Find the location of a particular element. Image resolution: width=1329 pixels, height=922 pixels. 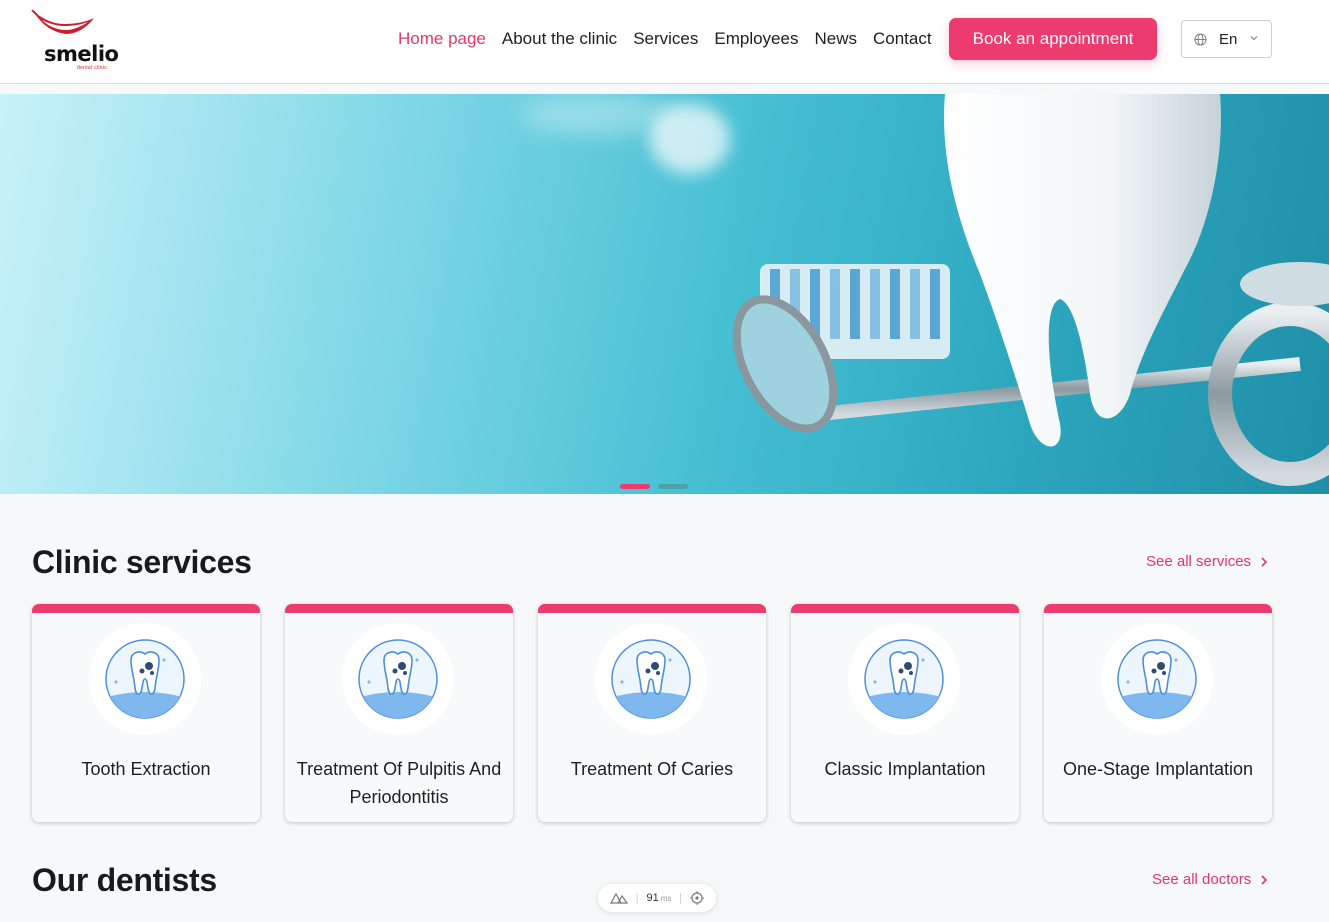

service-card: One-Stage Implantation is located at coordinates (1158, 713).